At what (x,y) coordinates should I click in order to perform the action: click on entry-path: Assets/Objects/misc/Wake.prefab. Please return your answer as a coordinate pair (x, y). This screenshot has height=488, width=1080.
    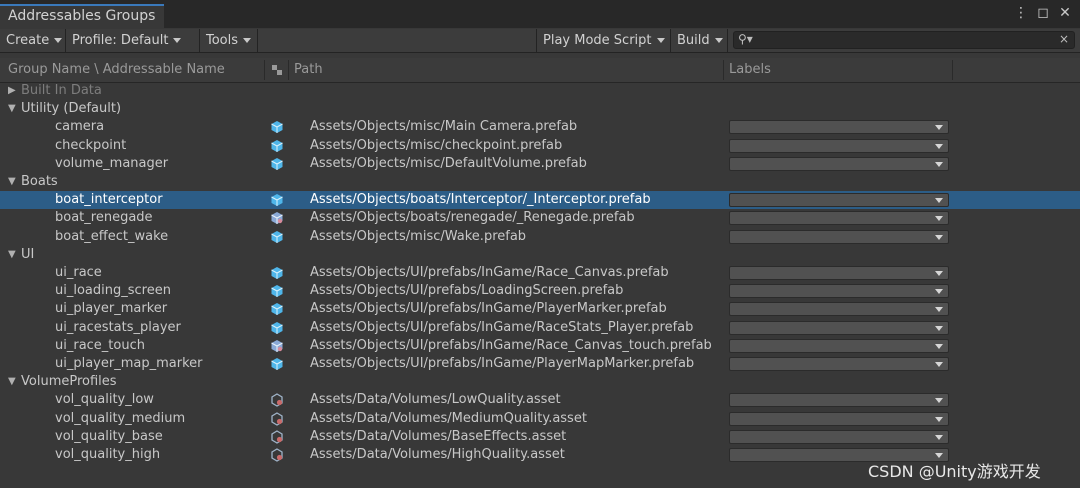
    Looking at the image, I should click on (418, 236).